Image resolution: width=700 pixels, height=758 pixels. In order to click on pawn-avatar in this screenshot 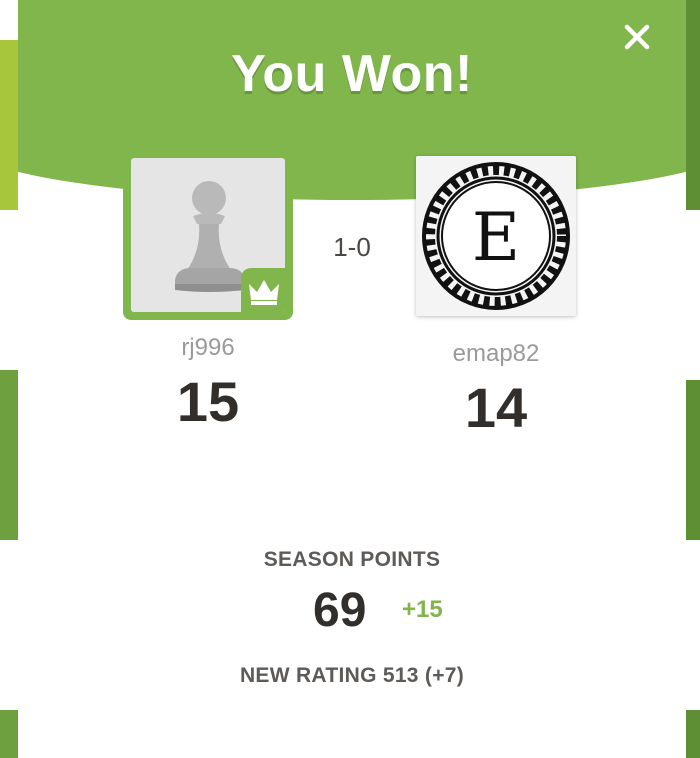, I will do `click(208, 235)`.